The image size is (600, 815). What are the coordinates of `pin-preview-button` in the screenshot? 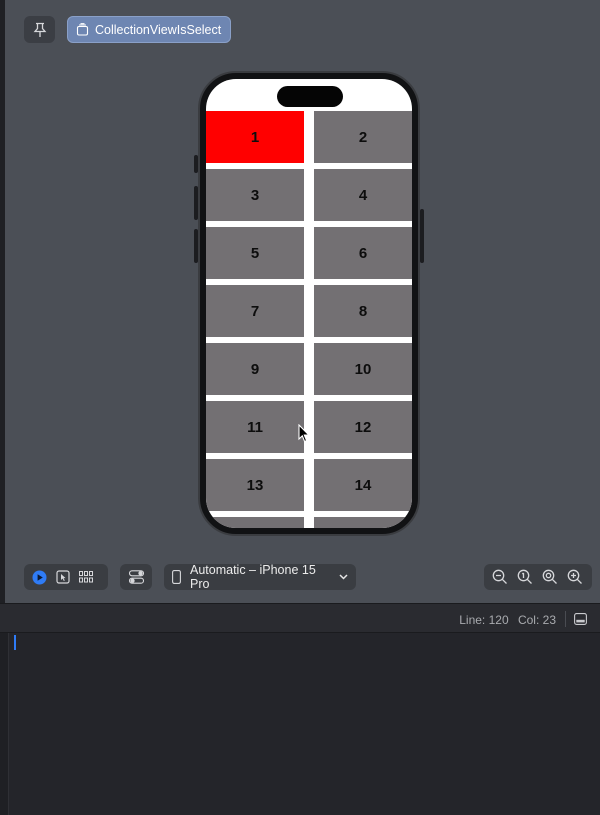 It's located at (39, 29).